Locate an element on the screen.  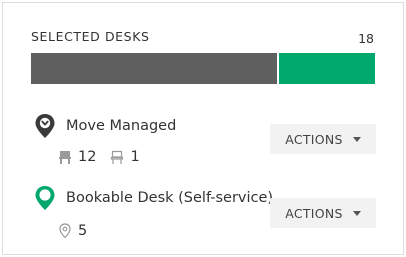
group-bookable-desk: Bookable Desk (Self-service) is located at coordinates (153, 198).